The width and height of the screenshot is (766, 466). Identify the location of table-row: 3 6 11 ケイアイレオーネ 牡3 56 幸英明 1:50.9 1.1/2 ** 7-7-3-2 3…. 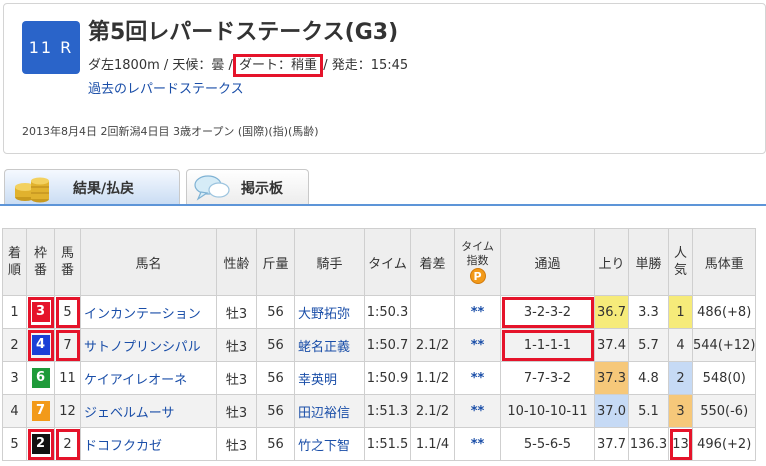
(379, 378).